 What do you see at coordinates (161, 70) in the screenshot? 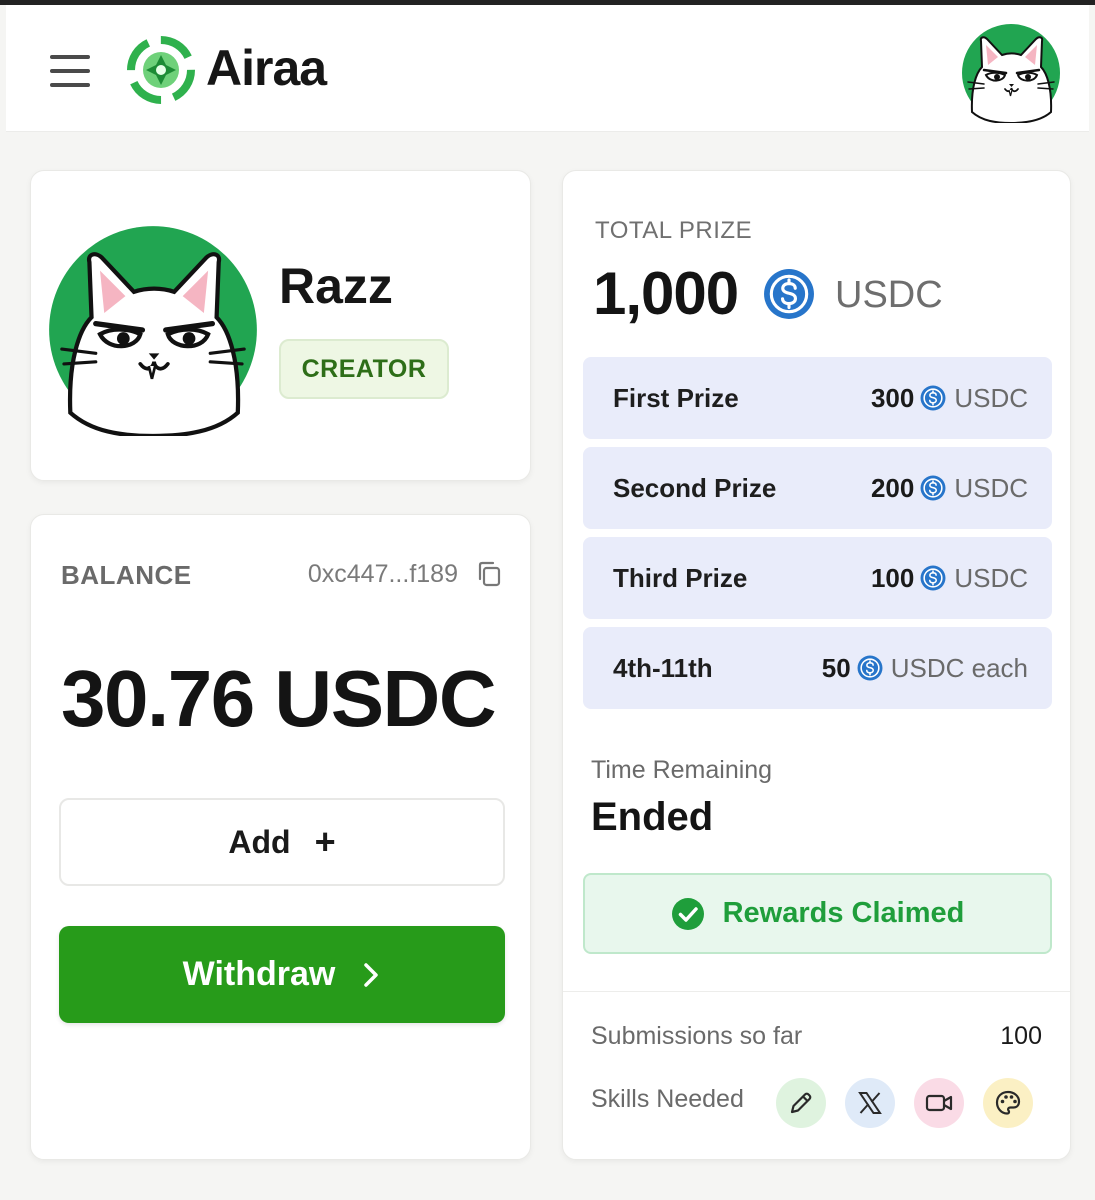
I see `airaa-logo-icon` at bounding box center [161, 70].